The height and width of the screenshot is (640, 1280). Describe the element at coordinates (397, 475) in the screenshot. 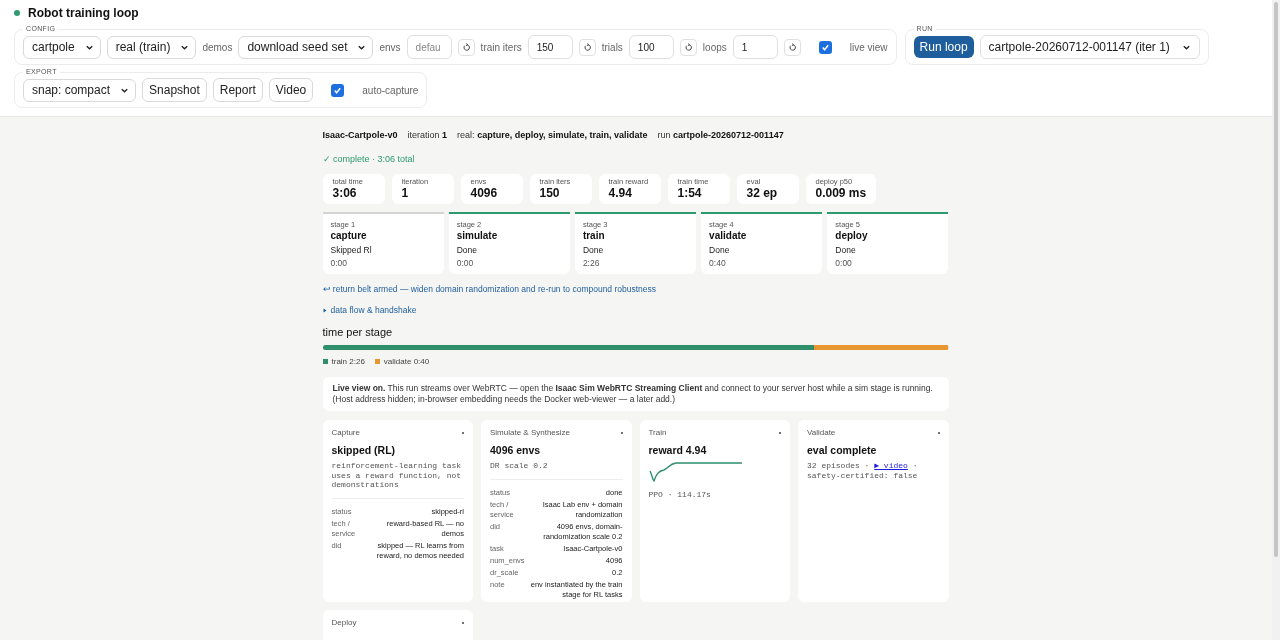

I see `card-note: reinforcement-learning task uses a reward function, not demonstrations` at that location.